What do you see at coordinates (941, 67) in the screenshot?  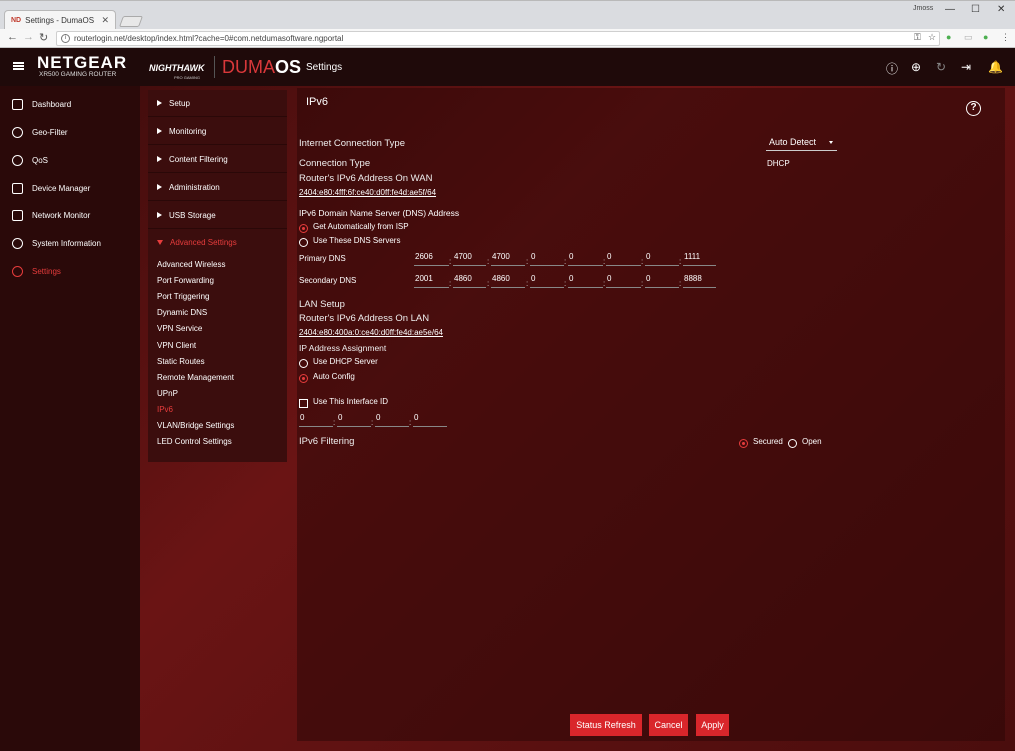 I see `refresh-icon: ↻` at bounding box center [941, 67].